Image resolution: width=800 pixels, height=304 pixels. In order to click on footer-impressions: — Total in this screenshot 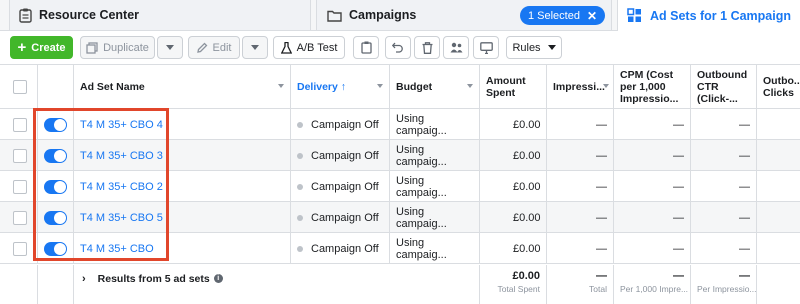, I will do `click(580, 284)`.